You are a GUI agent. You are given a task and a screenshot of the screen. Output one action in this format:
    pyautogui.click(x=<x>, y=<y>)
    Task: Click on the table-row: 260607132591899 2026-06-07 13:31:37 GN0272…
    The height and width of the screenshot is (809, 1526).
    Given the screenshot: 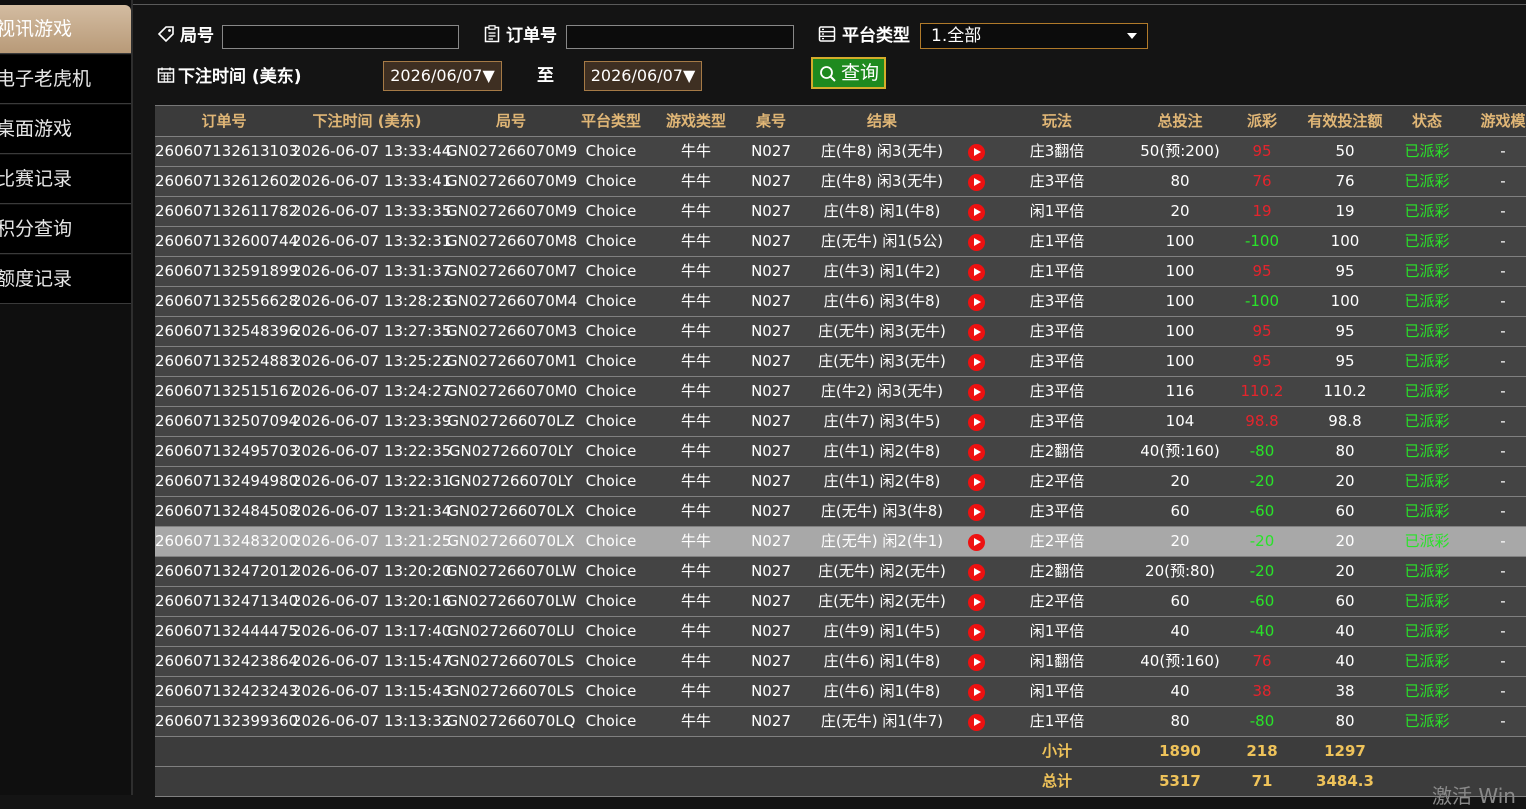 What is the action you would take?
    pyautogui.click(x=840, y=272)
    